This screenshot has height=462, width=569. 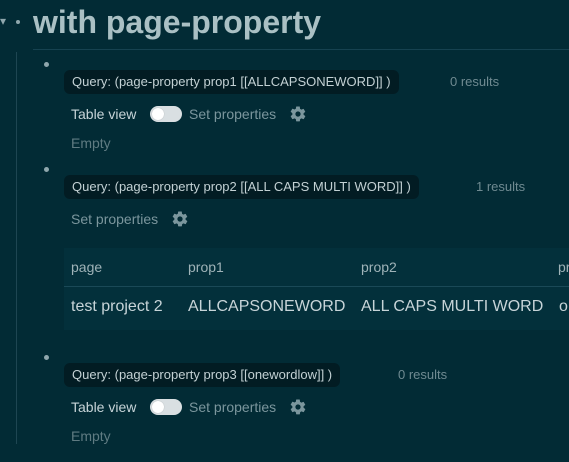 What do you see at coordinates (117, 307) in the screenshot?
I see `table-cell-page: test project 2` at bounding box center [117, 307].